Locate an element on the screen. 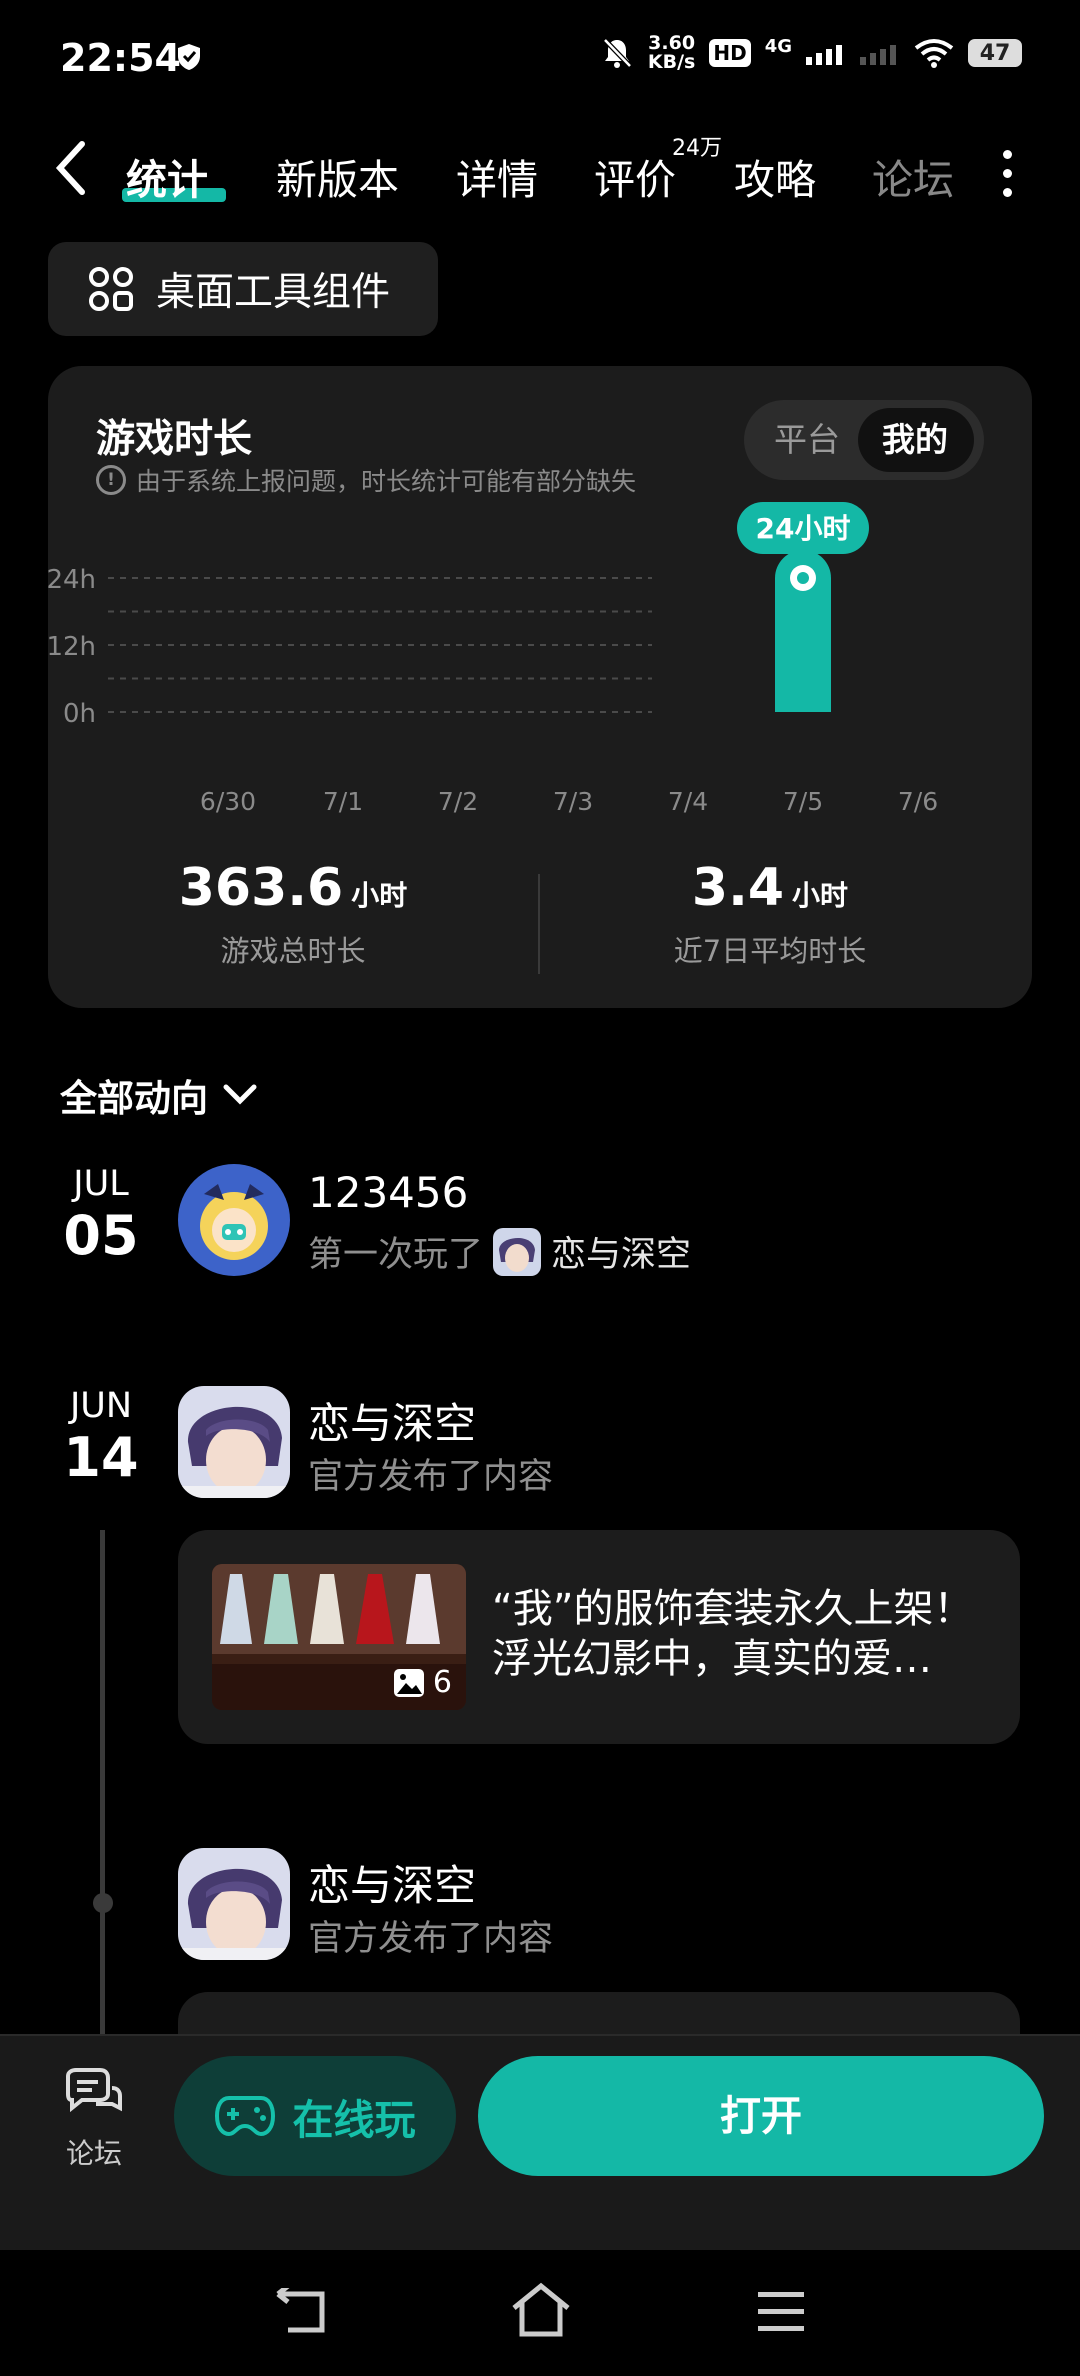 The width and height of the screenshot is (1080, 2376). value-tooltip-label: 24小时 is located at coordinates (803, 528).